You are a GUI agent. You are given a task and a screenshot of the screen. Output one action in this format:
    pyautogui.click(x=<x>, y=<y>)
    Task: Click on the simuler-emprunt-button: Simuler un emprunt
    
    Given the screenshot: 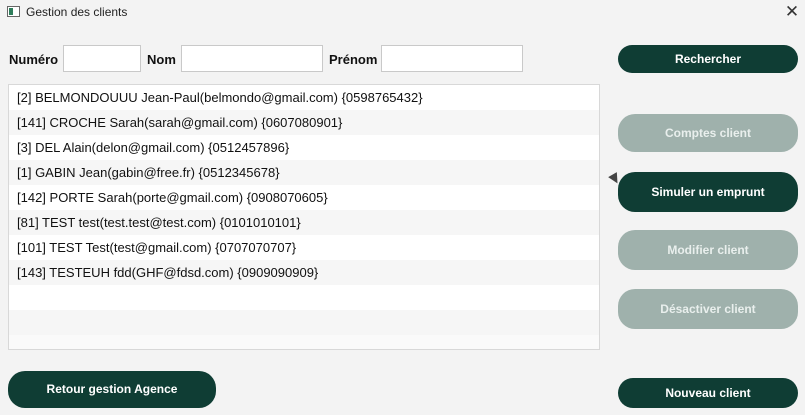 What is the action you would take?
    pyautogui.click(x=708, y=192)
    